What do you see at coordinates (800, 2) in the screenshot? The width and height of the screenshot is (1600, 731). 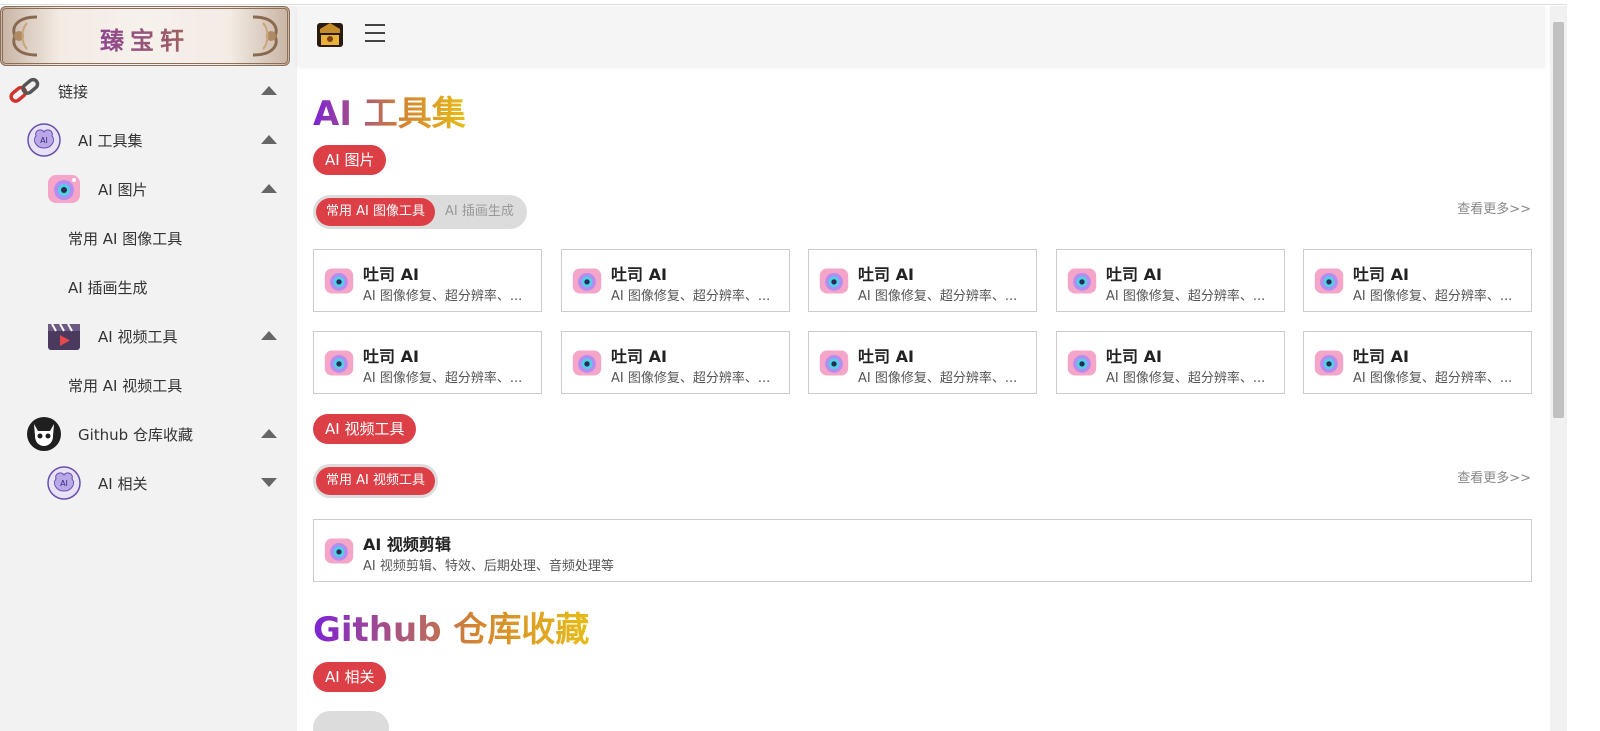 I see `top-strip` at bounding box center [800, 2].